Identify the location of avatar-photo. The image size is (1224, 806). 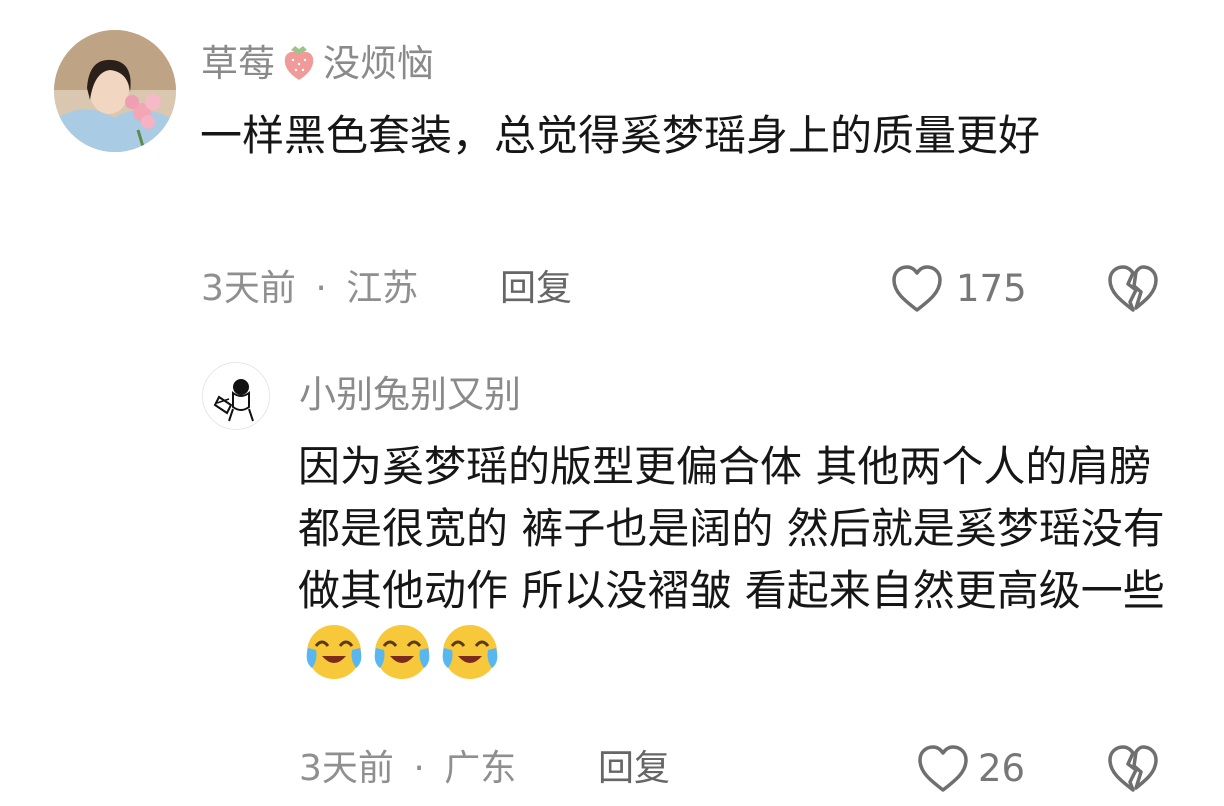
(115, 91).